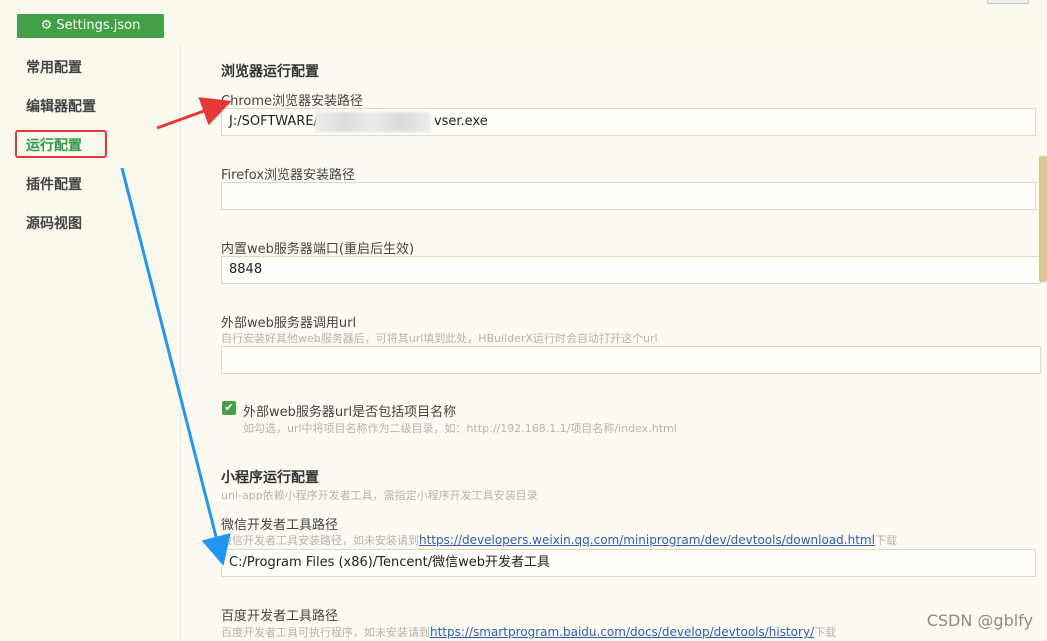  I want to click on firefox-path-label: Firefox浏览器安装路径, so click(288, 175).